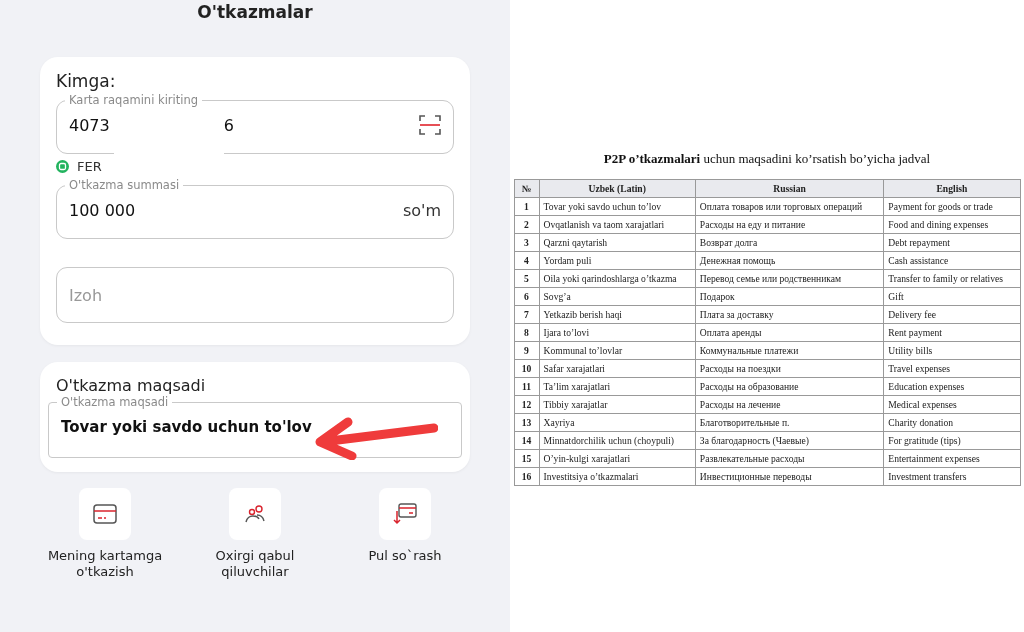 The width and height of the screenshot is (1024, 632). I want to click on table-cell: Safar xarajatlari, so click(617, 368).